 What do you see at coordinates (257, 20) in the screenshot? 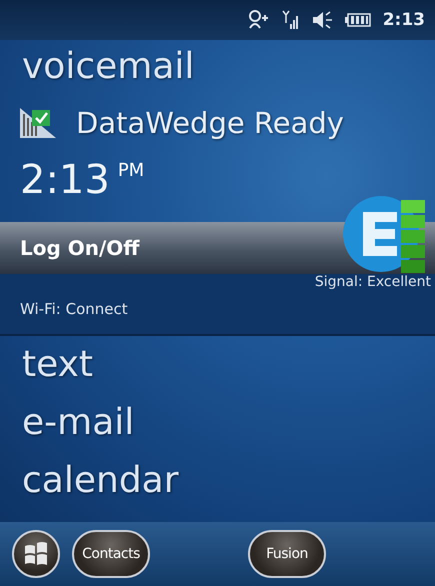
I see `people-icon` at bounding box center [257, 20].